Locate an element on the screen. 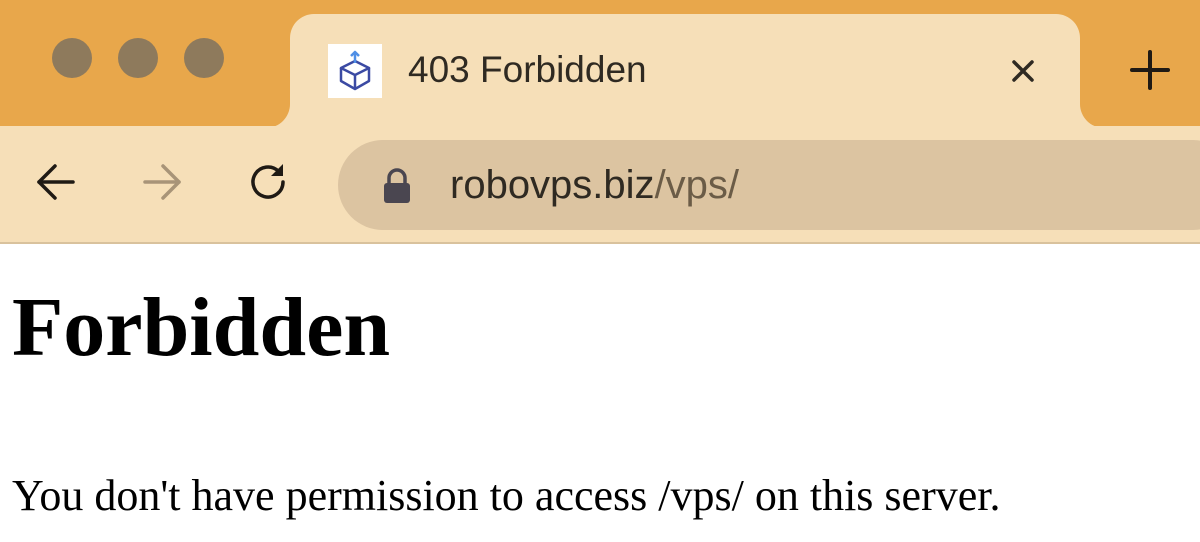 The image size is (1200, 542). url-host: robovps.biz is located at coordinates (552, 185).